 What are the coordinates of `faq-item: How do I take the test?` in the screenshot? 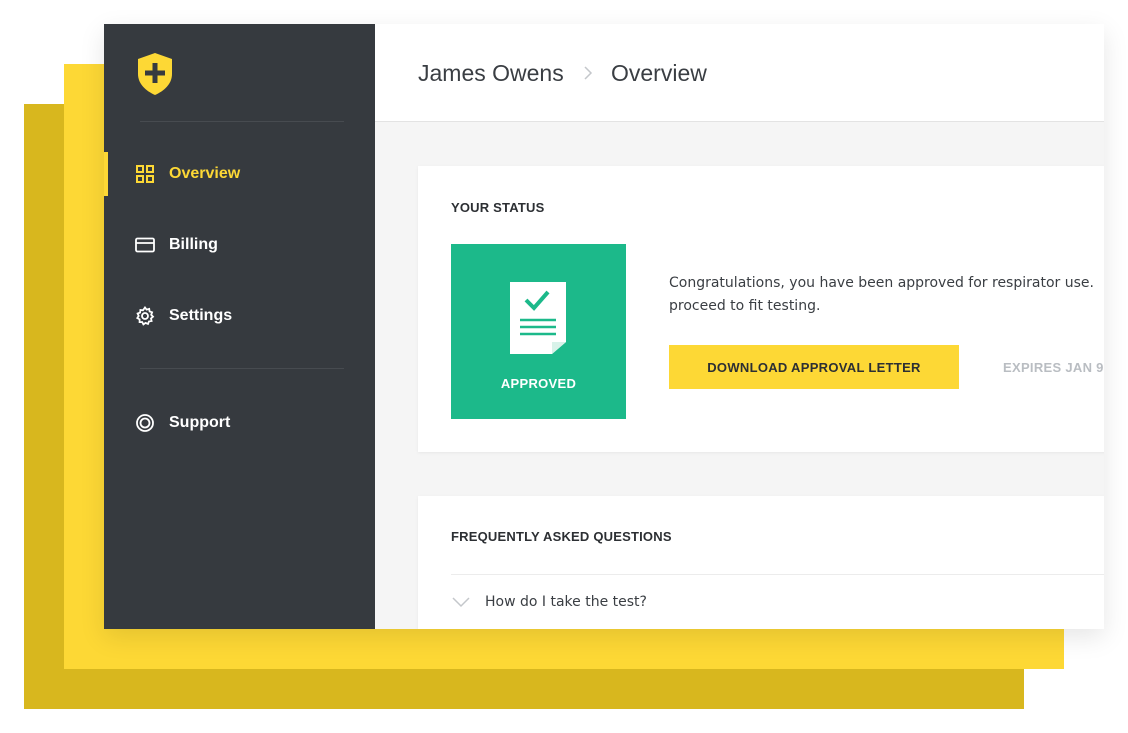 It's located at (549, 602).